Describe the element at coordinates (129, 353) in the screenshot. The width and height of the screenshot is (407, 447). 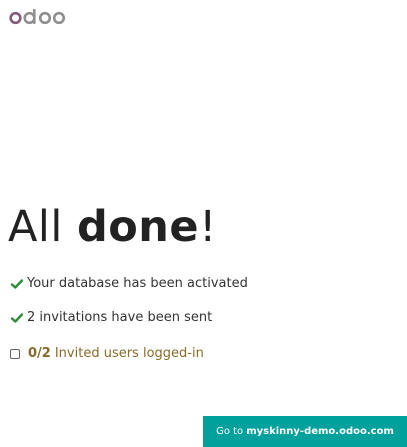
I see `invited-users-label: Invited users logged-in` at that location.